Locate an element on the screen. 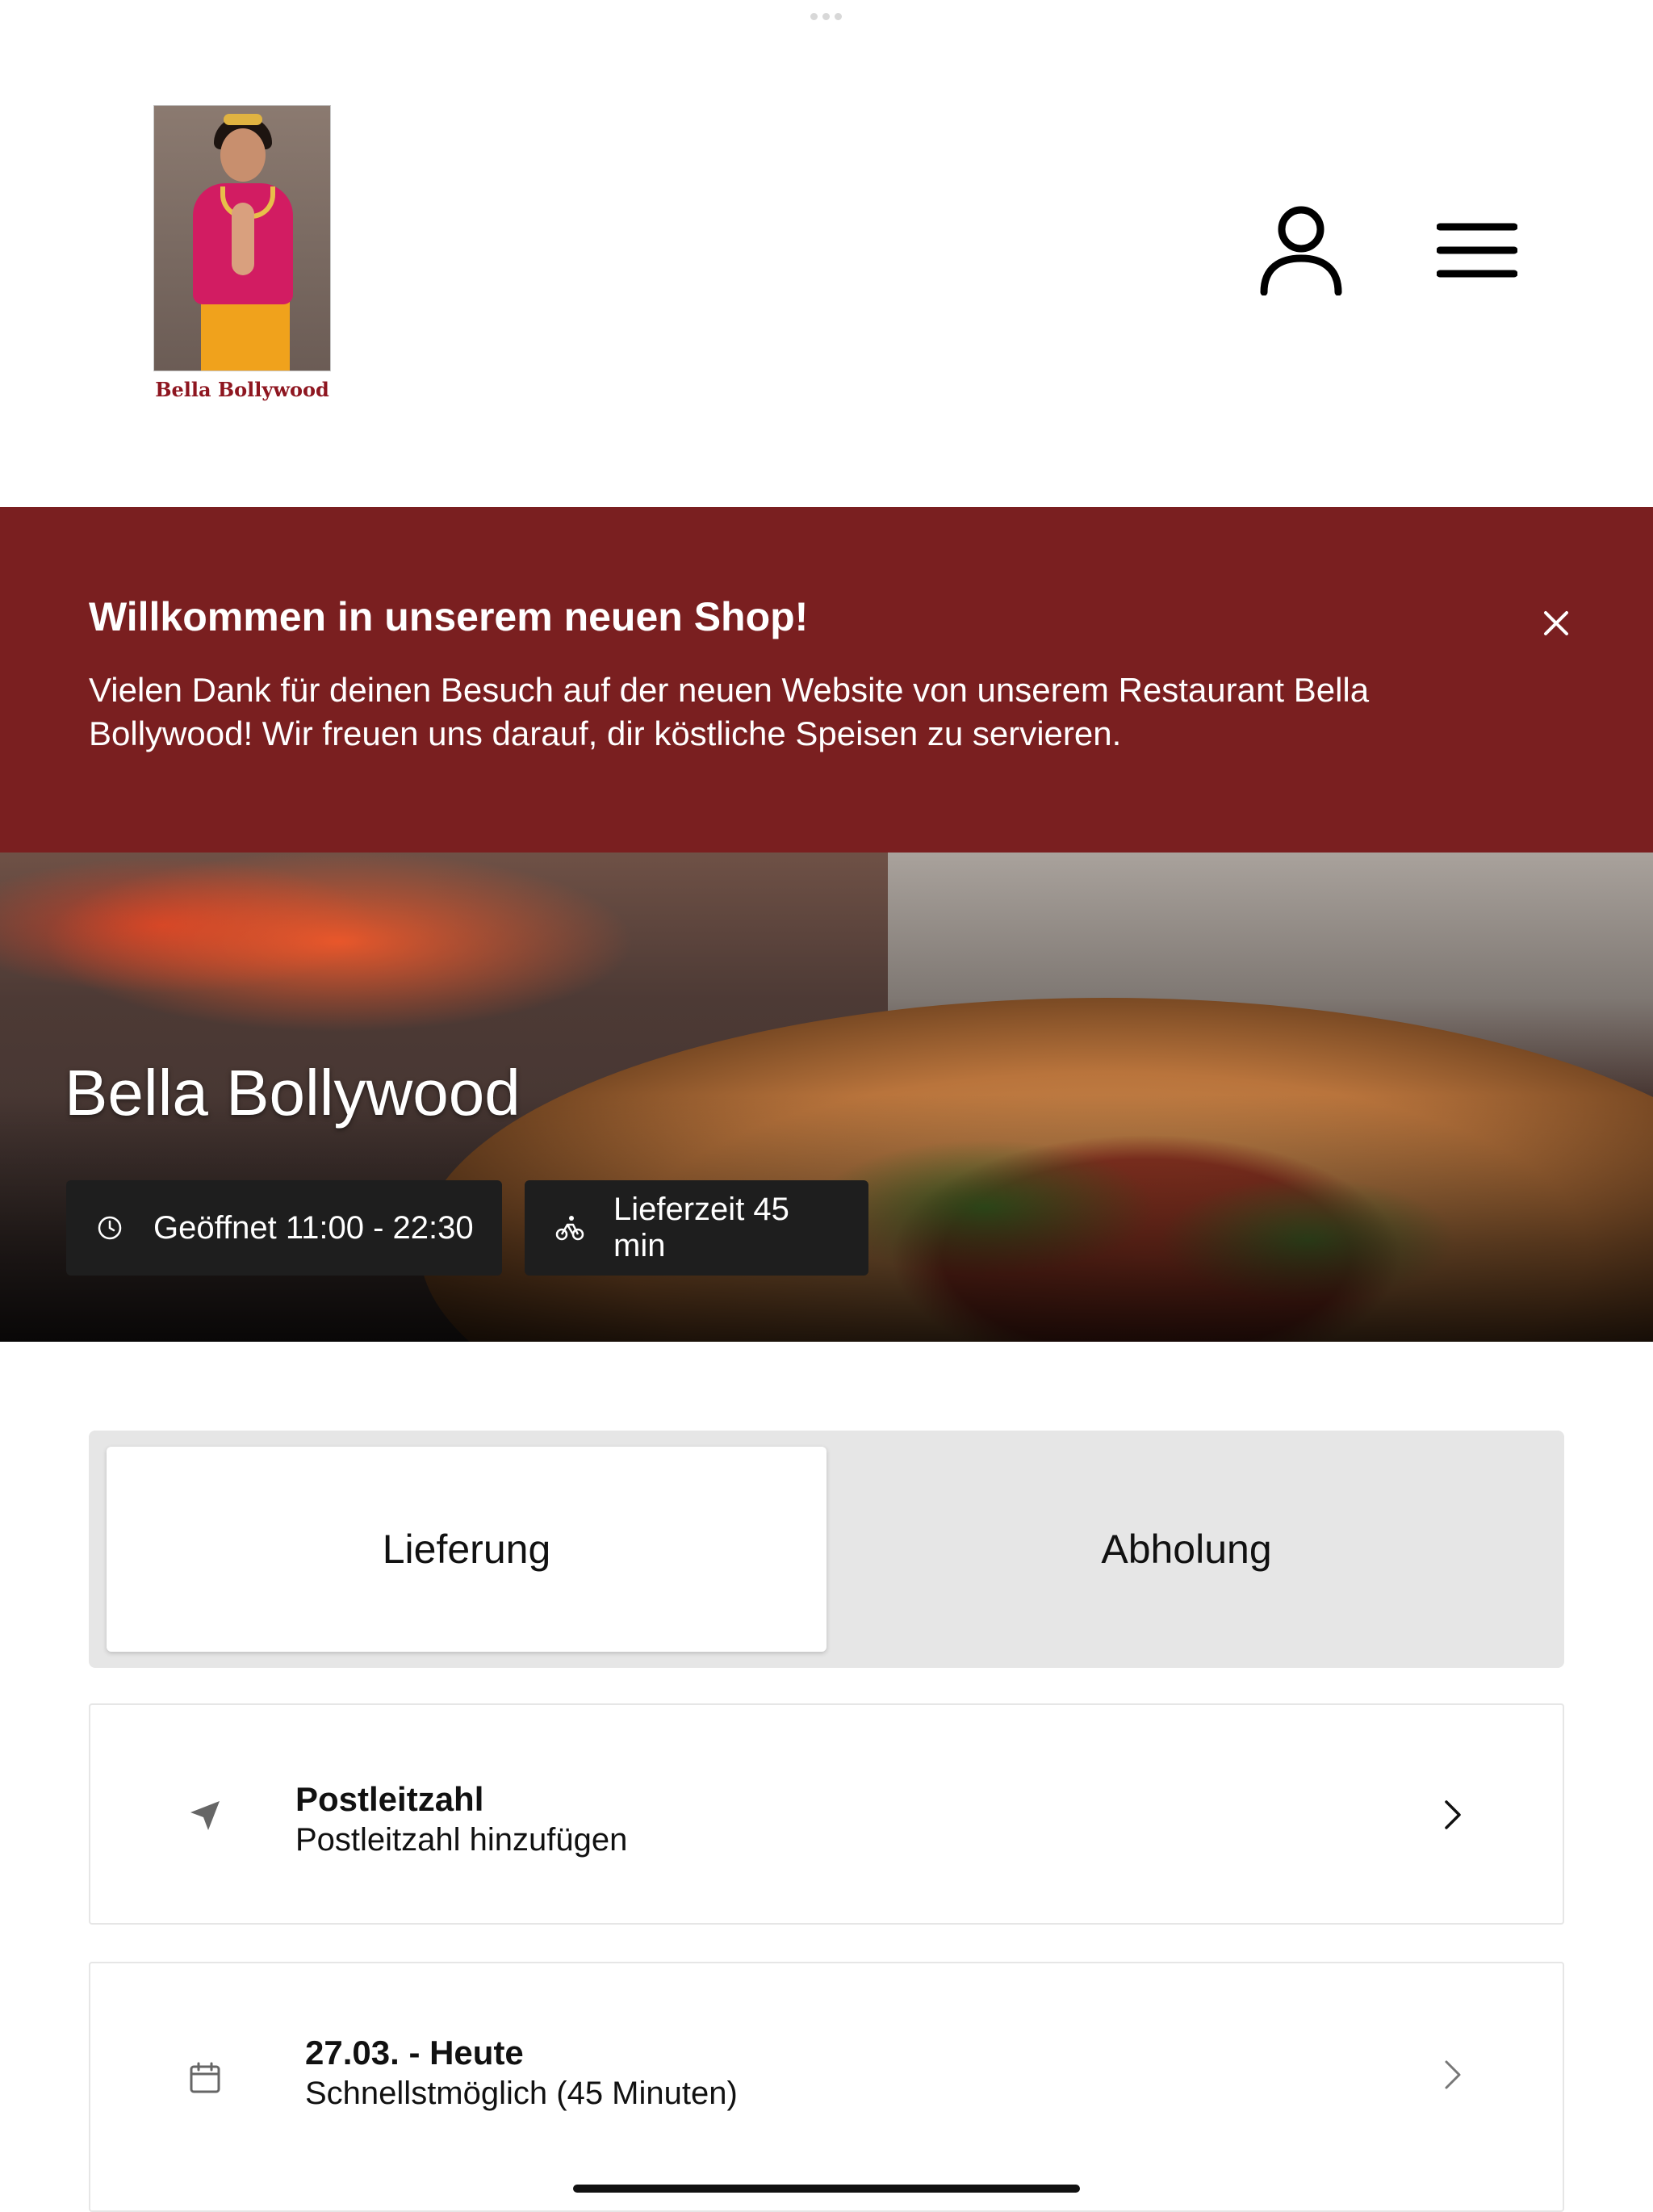  close-icon is located at coordinates (1556, 625).